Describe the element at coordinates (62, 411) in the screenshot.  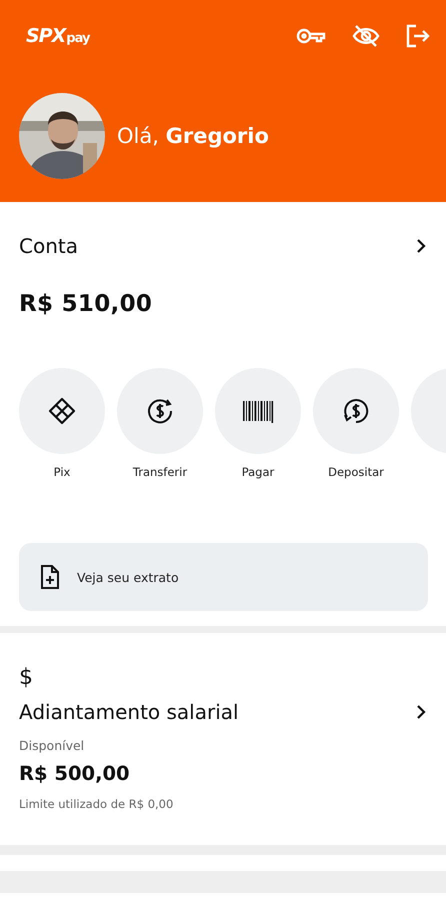
I see `diamond-icon` at that location.